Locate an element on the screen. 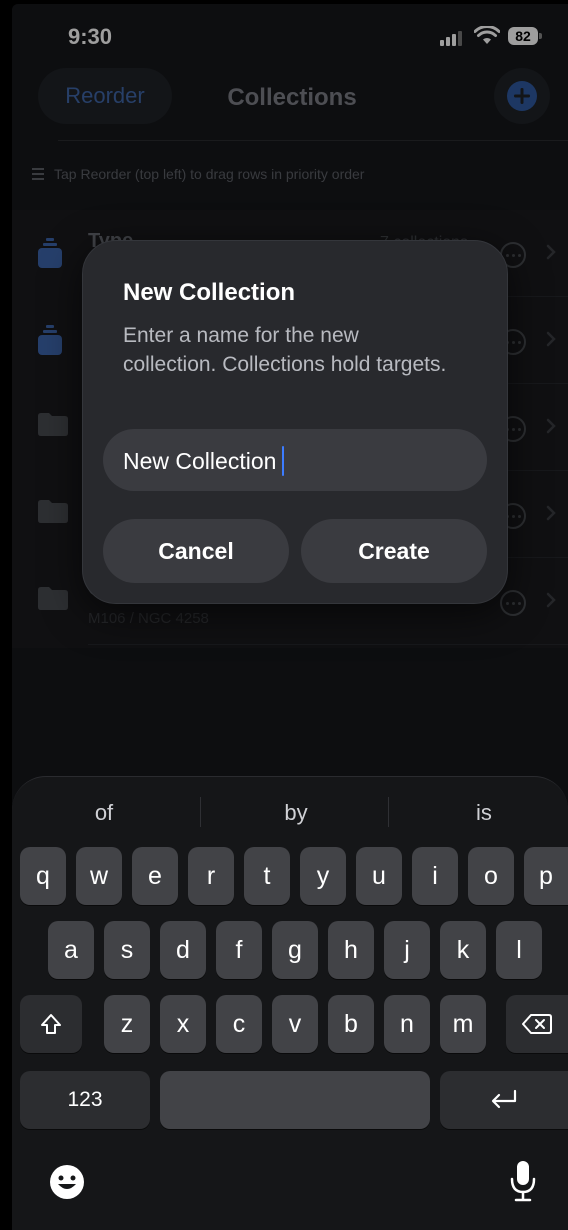 Image resolution: width=568 pixels, height=1230 pixels. key-j: j is located at coordinates (407, 950).